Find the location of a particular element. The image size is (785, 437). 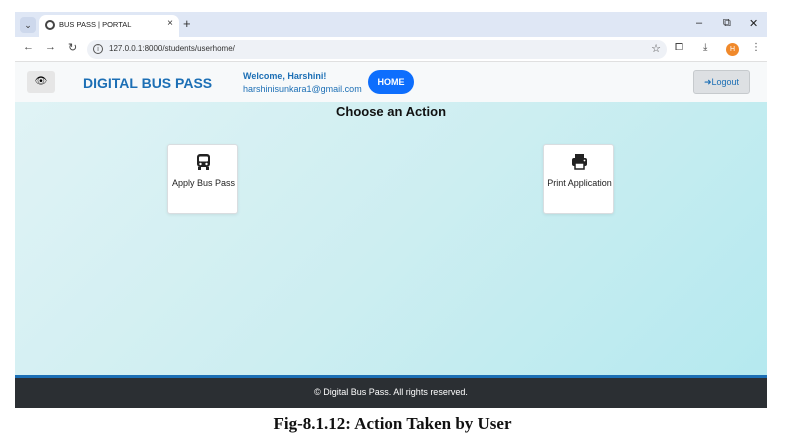

user-email: harshinisunkara1@gmail.com is located at coordinates (302, 89).